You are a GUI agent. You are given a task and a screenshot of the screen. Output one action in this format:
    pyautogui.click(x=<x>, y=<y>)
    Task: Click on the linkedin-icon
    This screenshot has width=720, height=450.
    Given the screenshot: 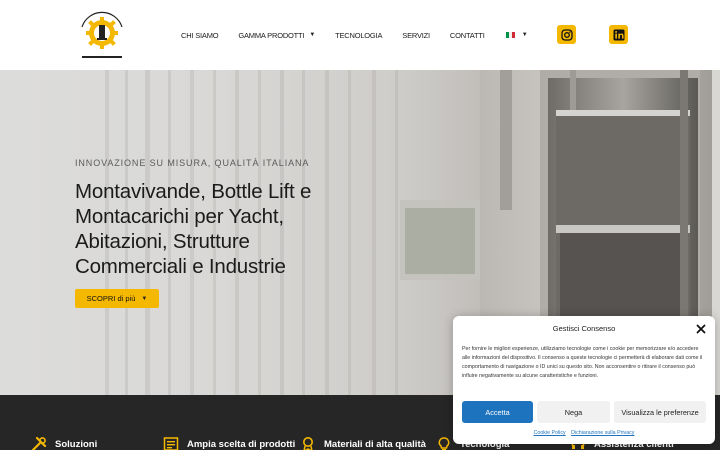 What is the action you would take?
    pyautogui.click(x=618, y=34)
    